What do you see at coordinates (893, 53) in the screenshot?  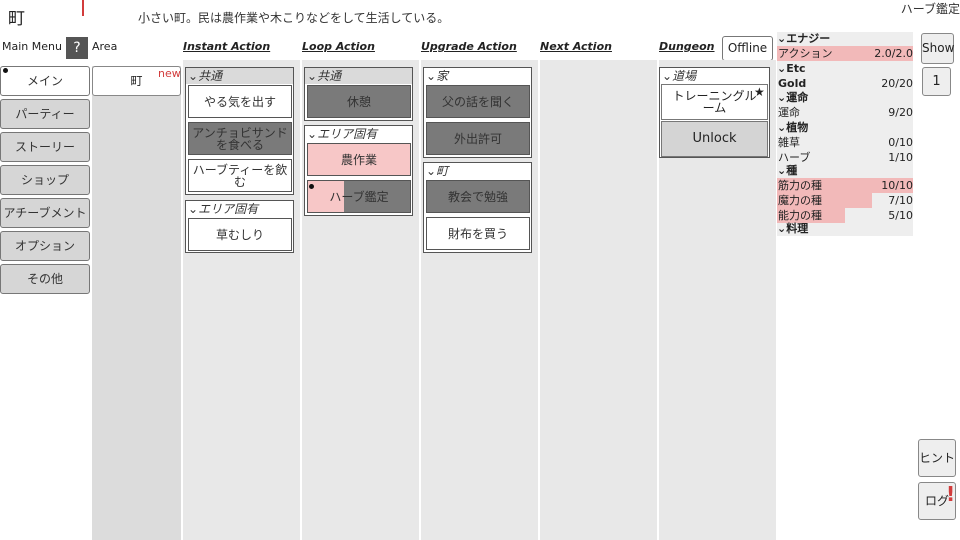 I see `resource-value: 2.0/2.0` at bounding box center [893, 53].